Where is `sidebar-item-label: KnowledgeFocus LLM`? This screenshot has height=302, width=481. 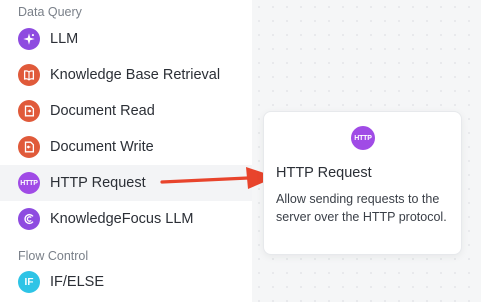 sidebar-item-label: KnowledgeFocus LLM is located at coordinates (122, 219).